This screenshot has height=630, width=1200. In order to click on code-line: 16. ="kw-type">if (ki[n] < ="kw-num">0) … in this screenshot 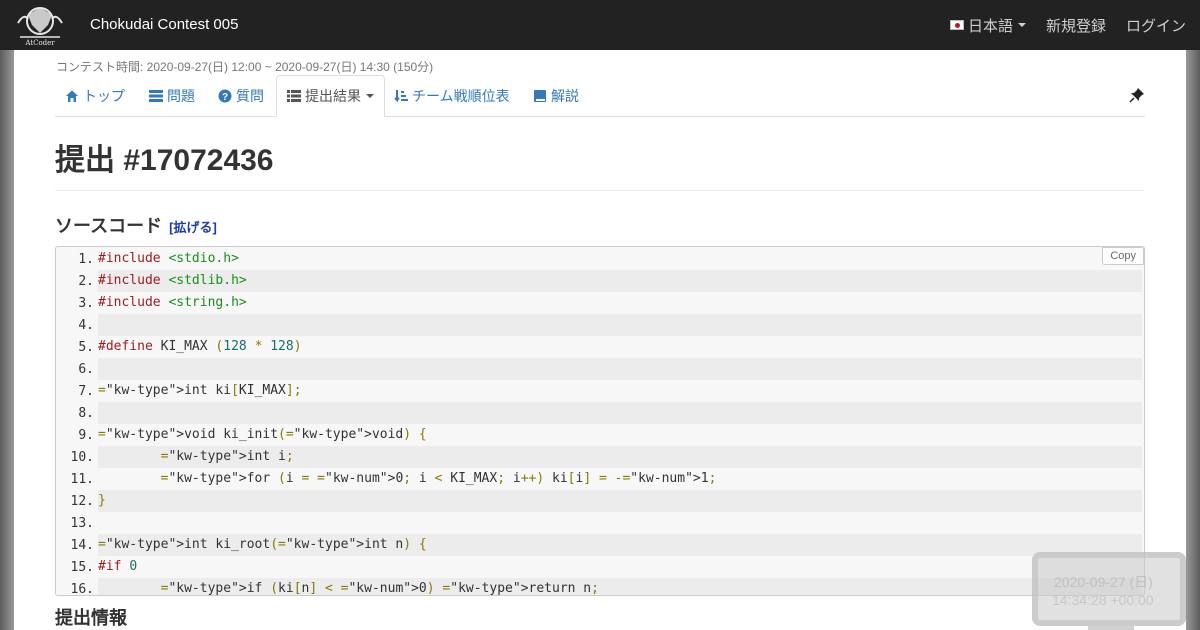, I will do `click(600, 587)`.